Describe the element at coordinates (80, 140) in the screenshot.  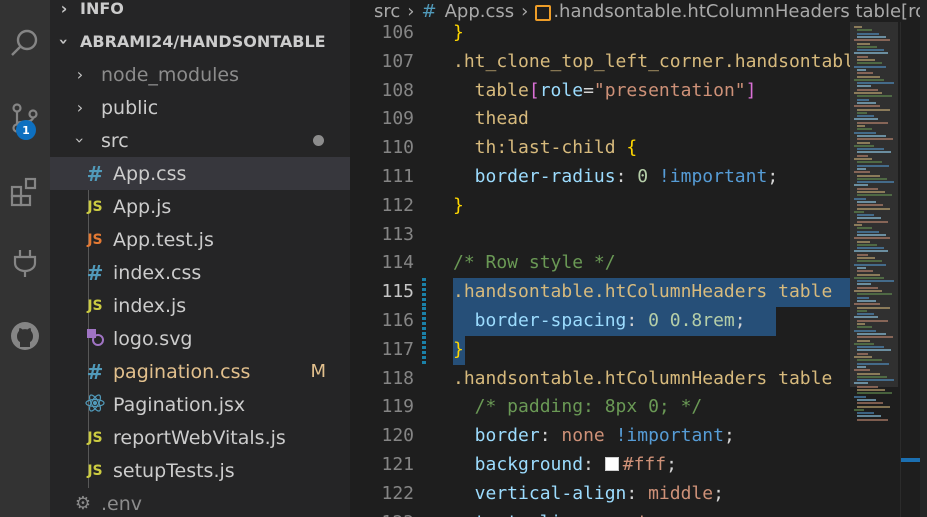
I see `chevron-down-icon: ›` at that location.